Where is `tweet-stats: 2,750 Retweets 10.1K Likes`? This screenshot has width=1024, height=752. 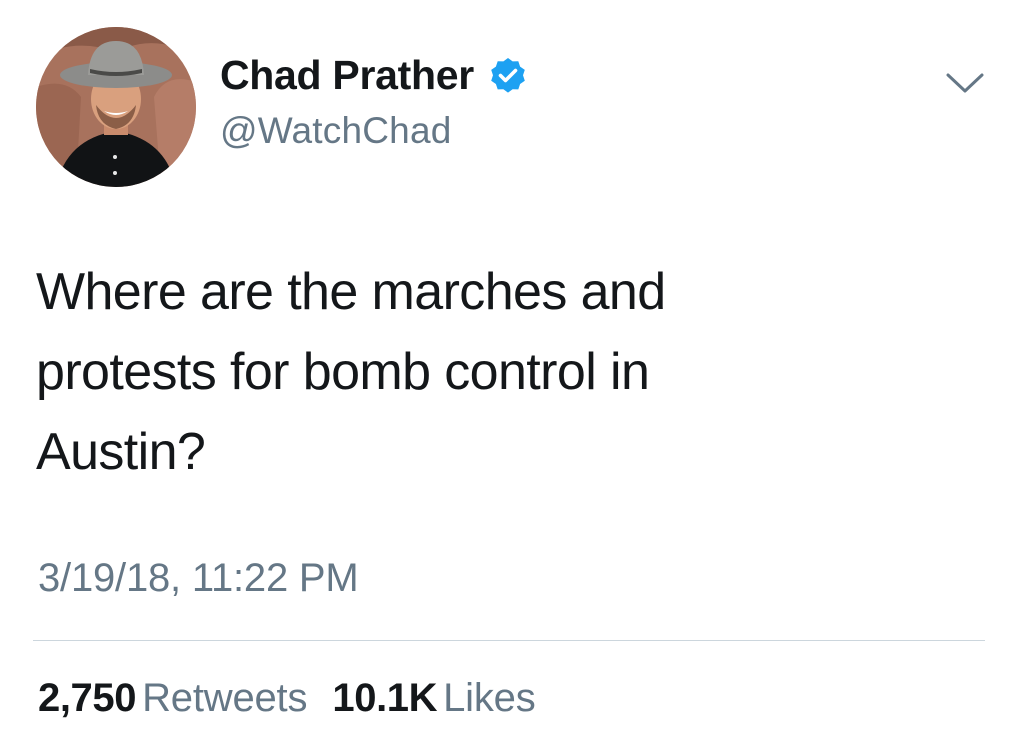 tweet-stats: 2,750 Retweets 10.1K Likes is located at coordinates (294, 698).